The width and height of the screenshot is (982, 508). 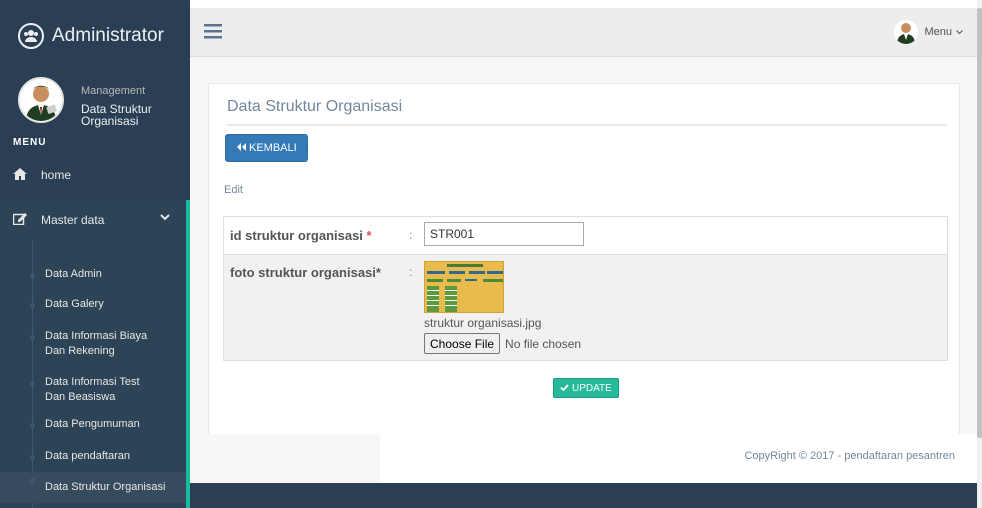 What do you see at coordinates (113, 91) in the screenshot?
I see `profile-role: Management` at bounding box center [113, 91].